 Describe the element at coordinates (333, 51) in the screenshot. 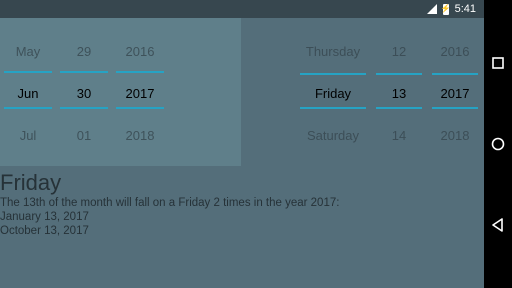

I see `weekday-prev: Thursday` at that location.